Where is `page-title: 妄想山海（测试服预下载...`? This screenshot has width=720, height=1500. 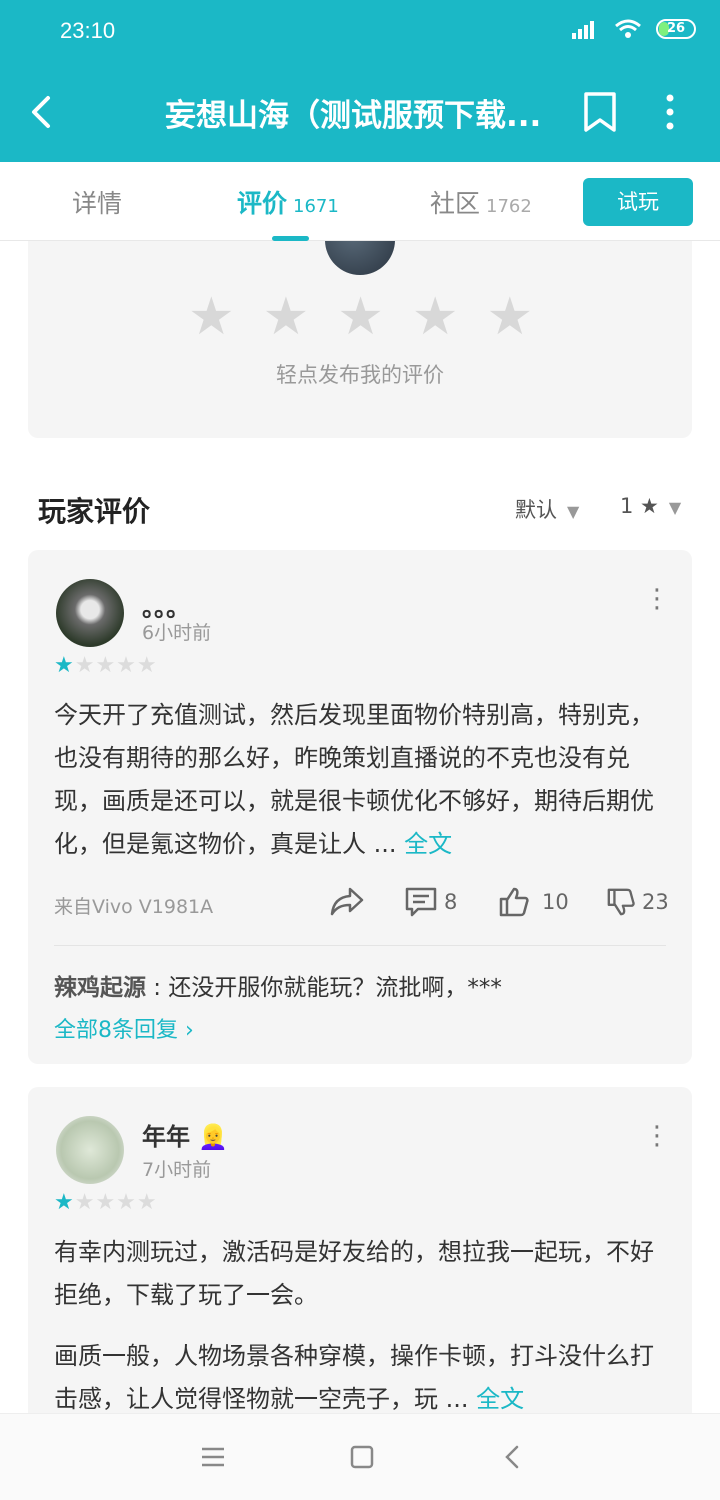
page-title: 妄想山海（测试服预下载... is located at coordinates (353, 116).